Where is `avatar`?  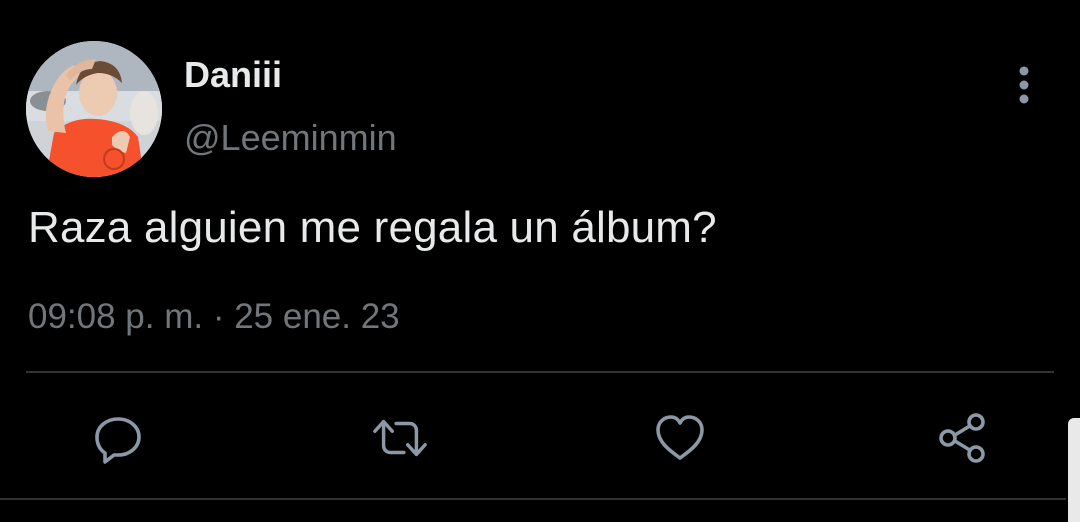 avatar is located at coordinates (94, 109).